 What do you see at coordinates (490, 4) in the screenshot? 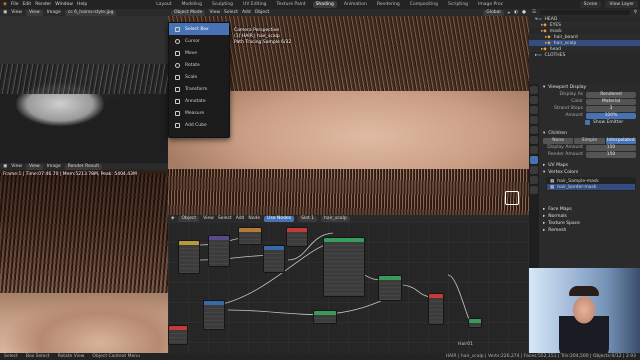
I see `tab-image-proc: Image Proc` at bounding box center [490, 4].